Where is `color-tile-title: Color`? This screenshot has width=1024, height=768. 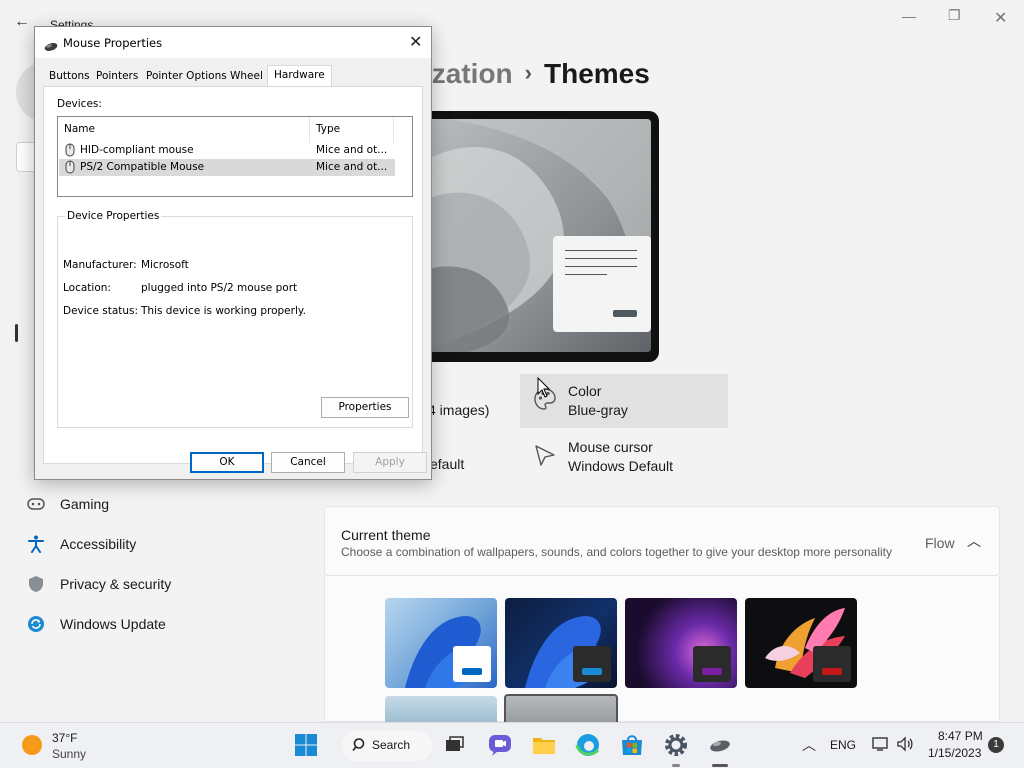
color-tile-title: Color is located at coordinates (585, 391).